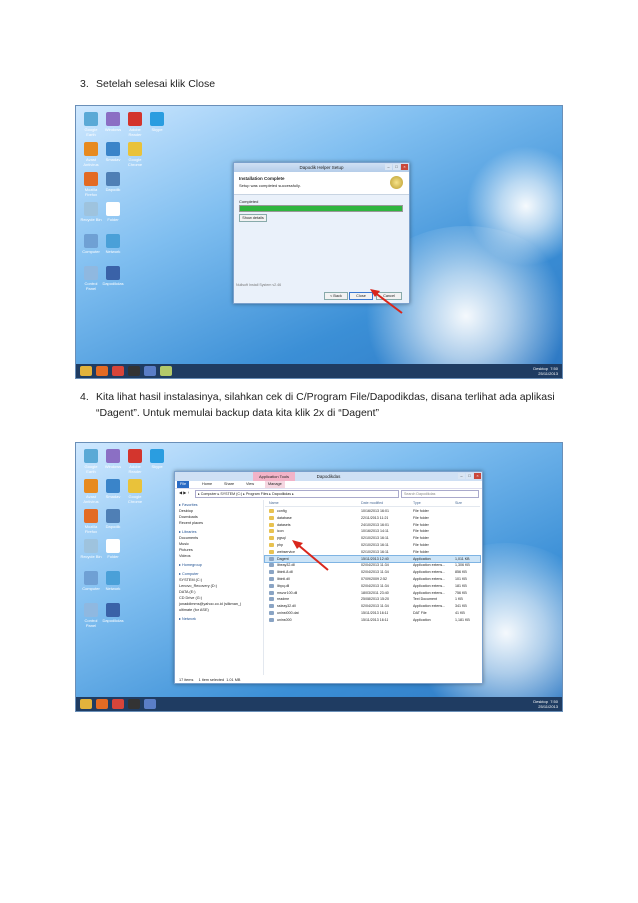 This screenshot has height=903, width=638. What do you see at coordinates (91, 556) in the screenshot?
I see `desktop-icon-label: Recycle Bin` at bounding box center [91, 556].